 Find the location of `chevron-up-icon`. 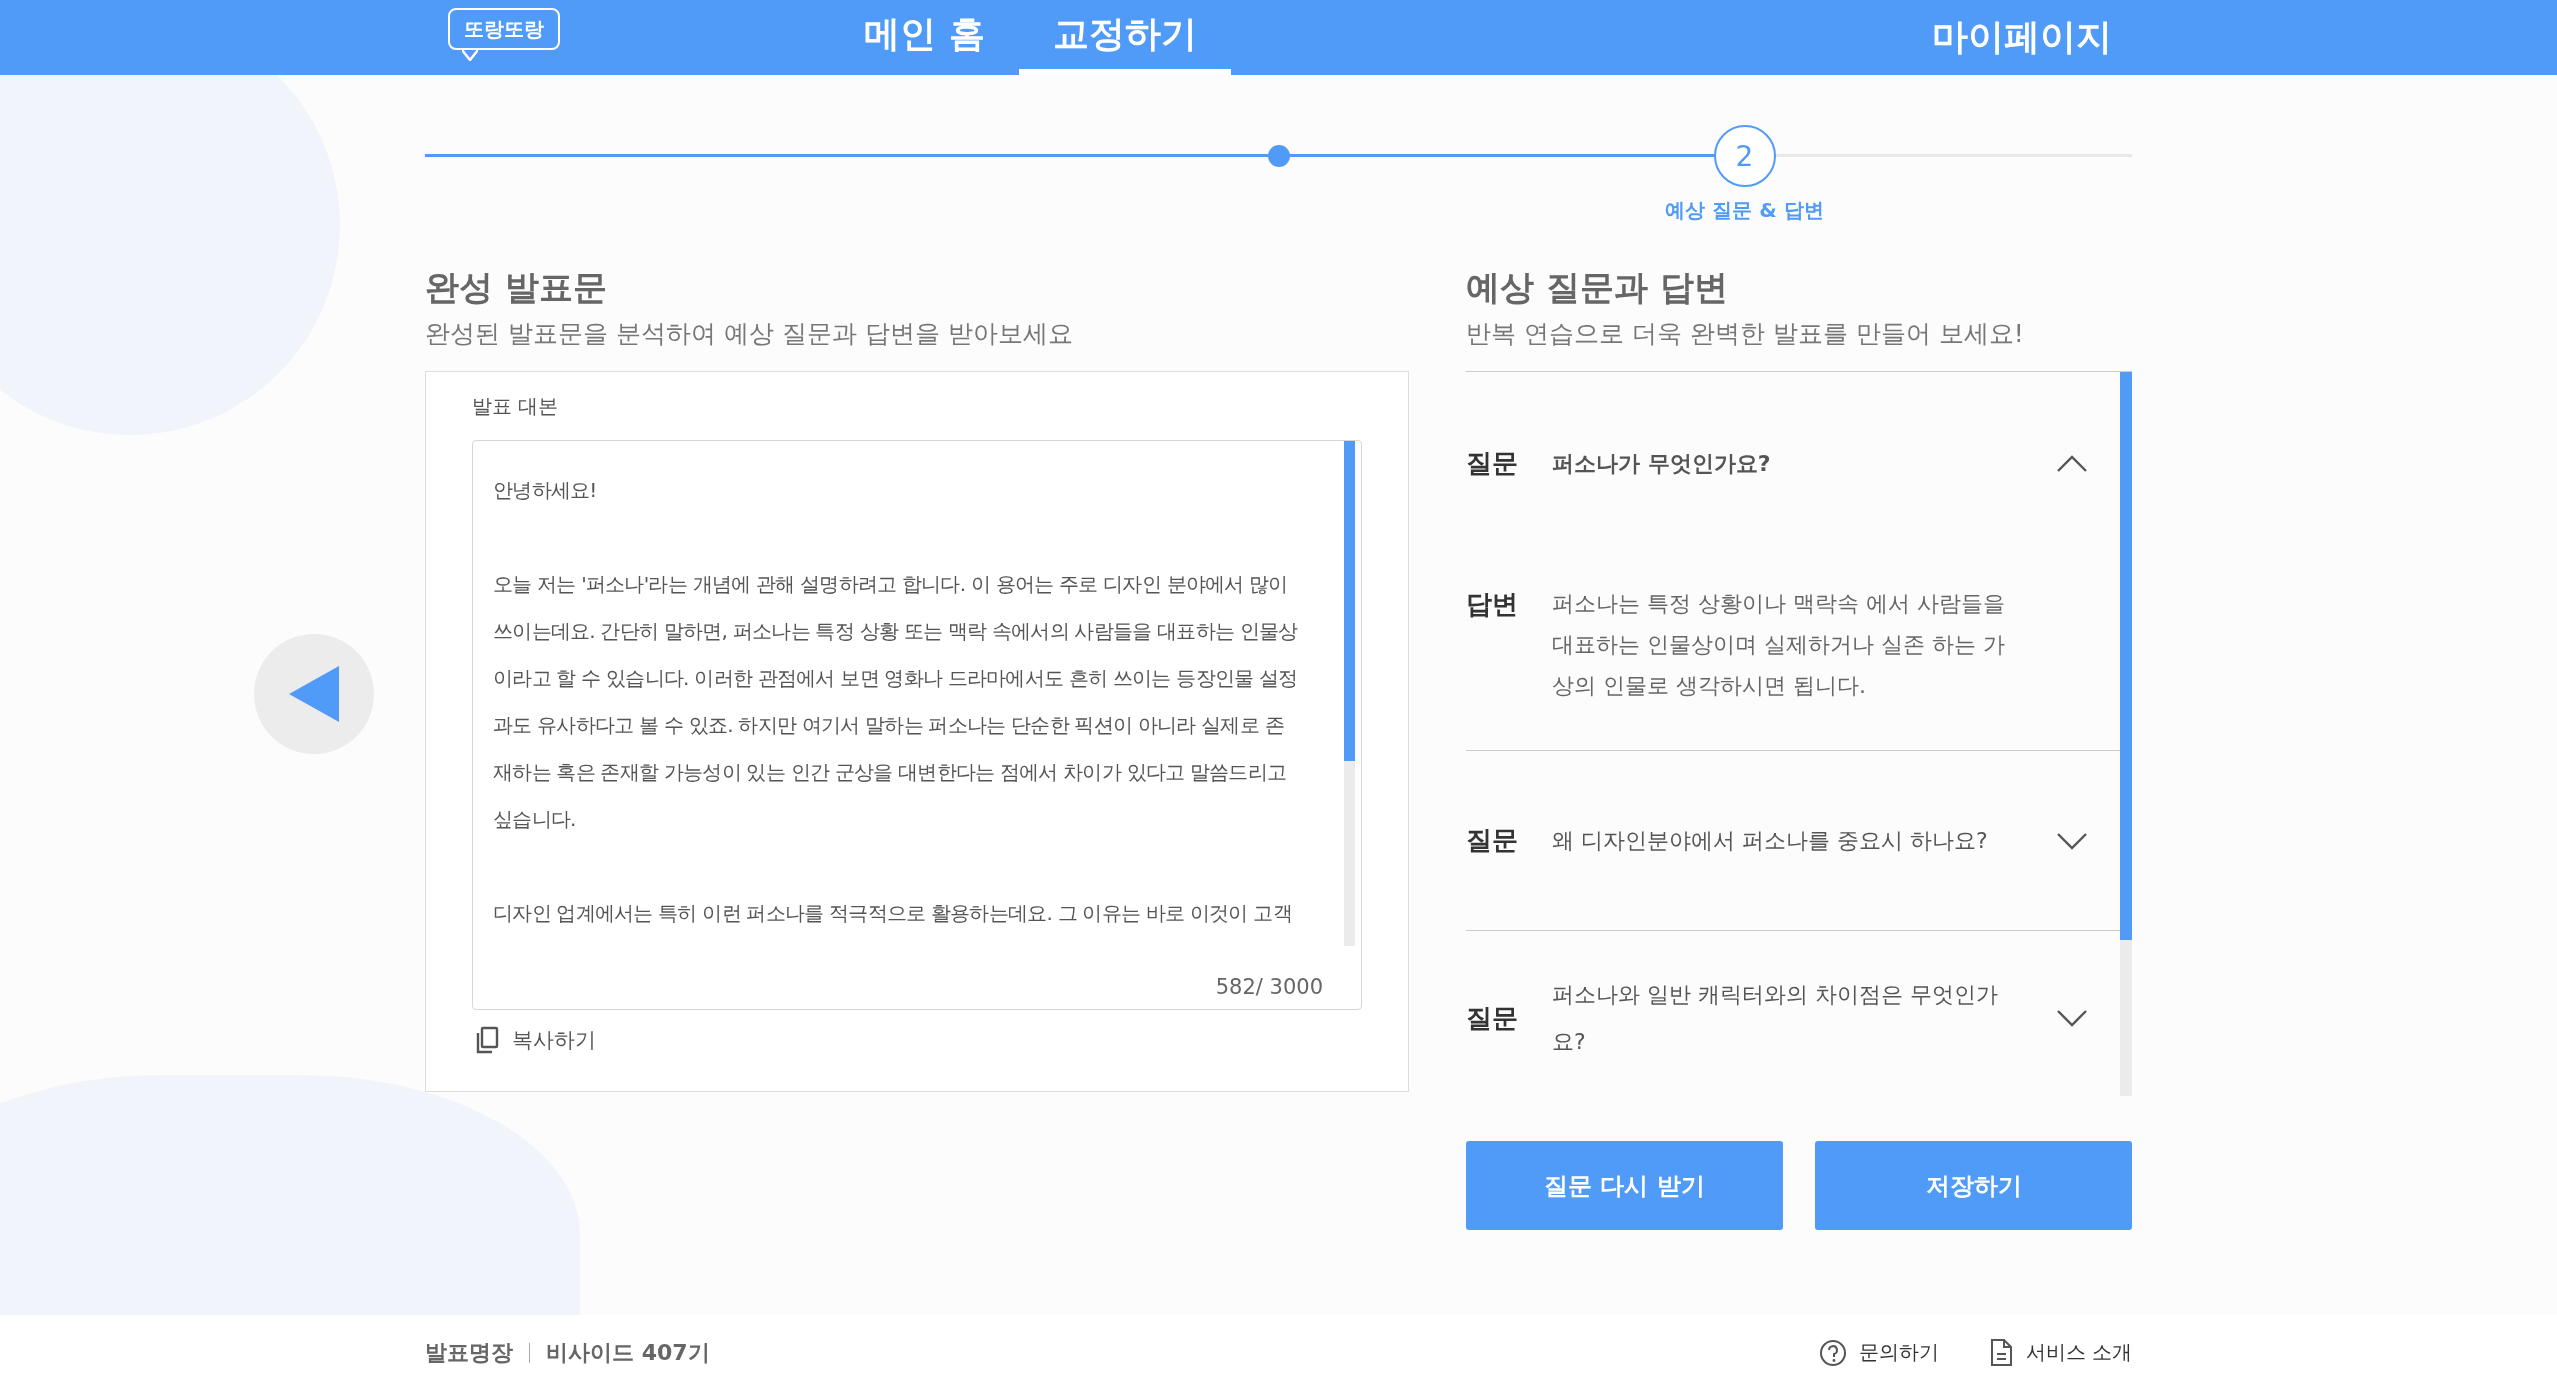

chevron-up-icon is located at coordinates (2072, 463).